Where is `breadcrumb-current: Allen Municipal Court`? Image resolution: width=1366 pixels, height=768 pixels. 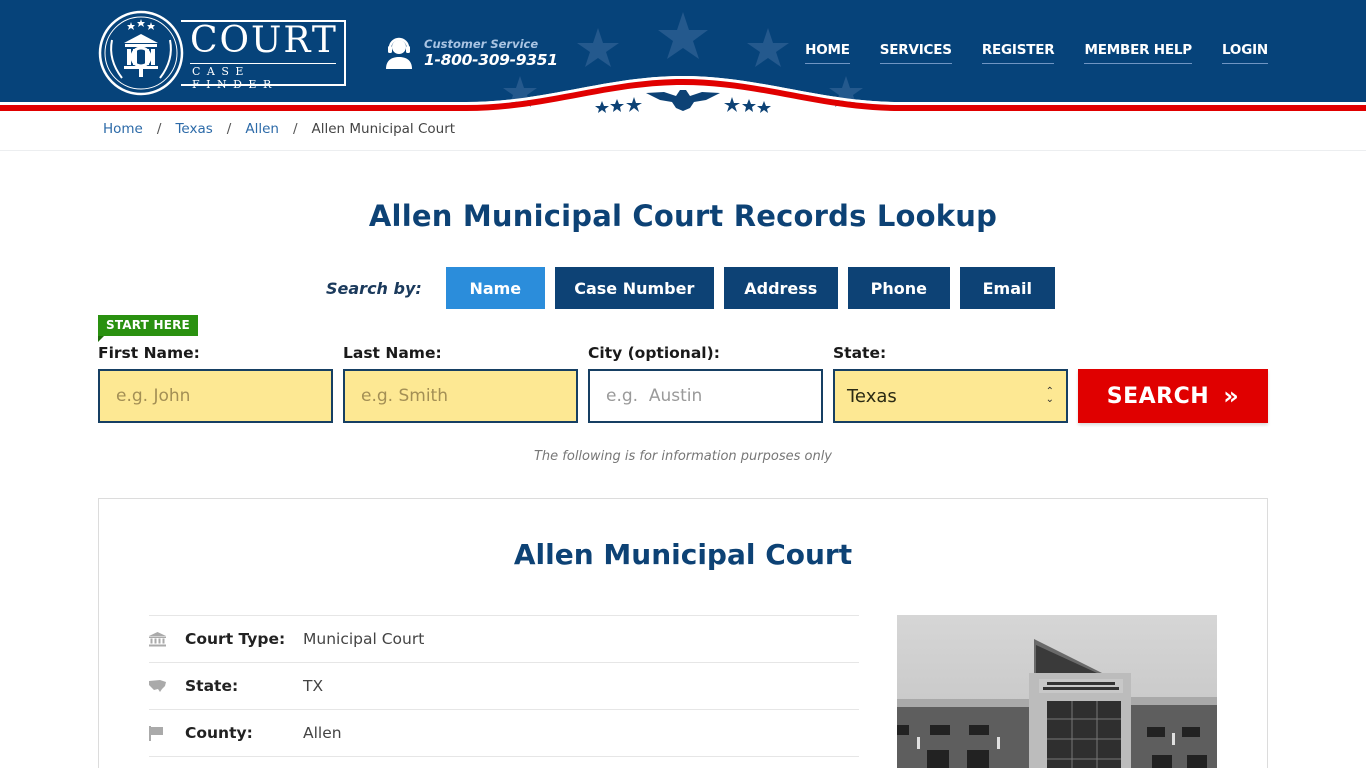 breadcrumb-current: Allen Municipal Court is located at coordinates (383, 129).